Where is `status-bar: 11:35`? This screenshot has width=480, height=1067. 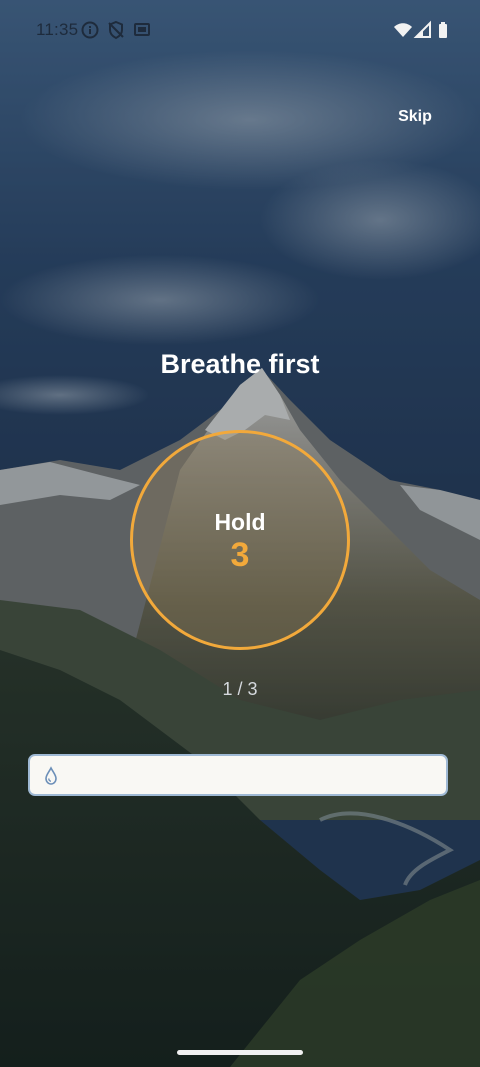
status-bar: 11:35 is located at coordinates (240, 30).